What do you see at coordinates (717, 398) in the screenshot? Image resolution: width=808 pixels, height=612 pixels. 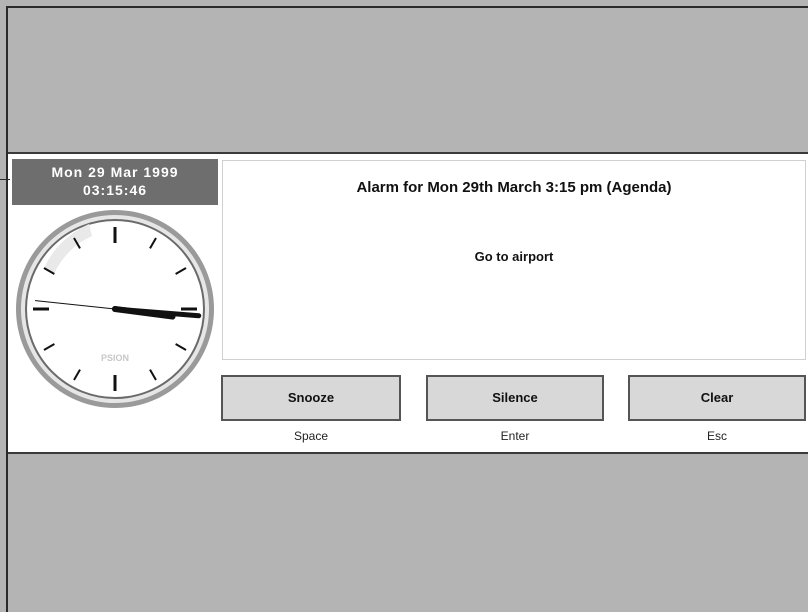 I see `clear-button: Clear` at bounding box center [717, 398].